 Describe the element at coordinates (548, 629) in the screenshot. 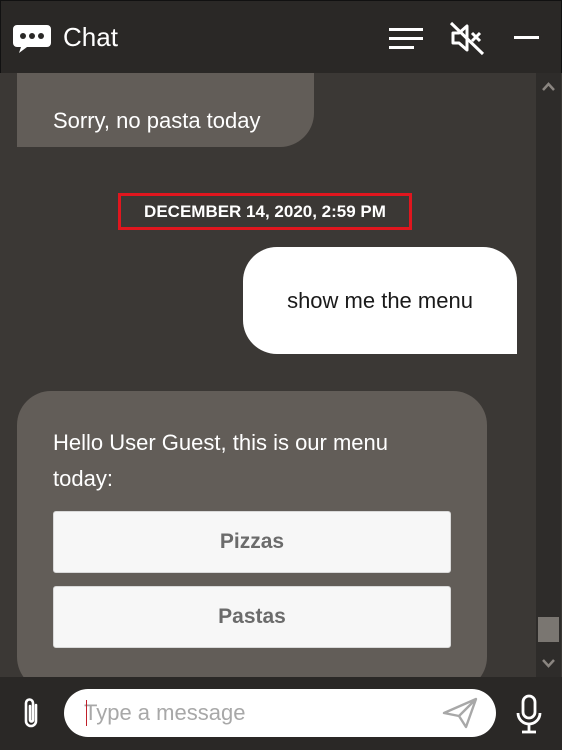

I see `scrollbar-thumb` at that location.